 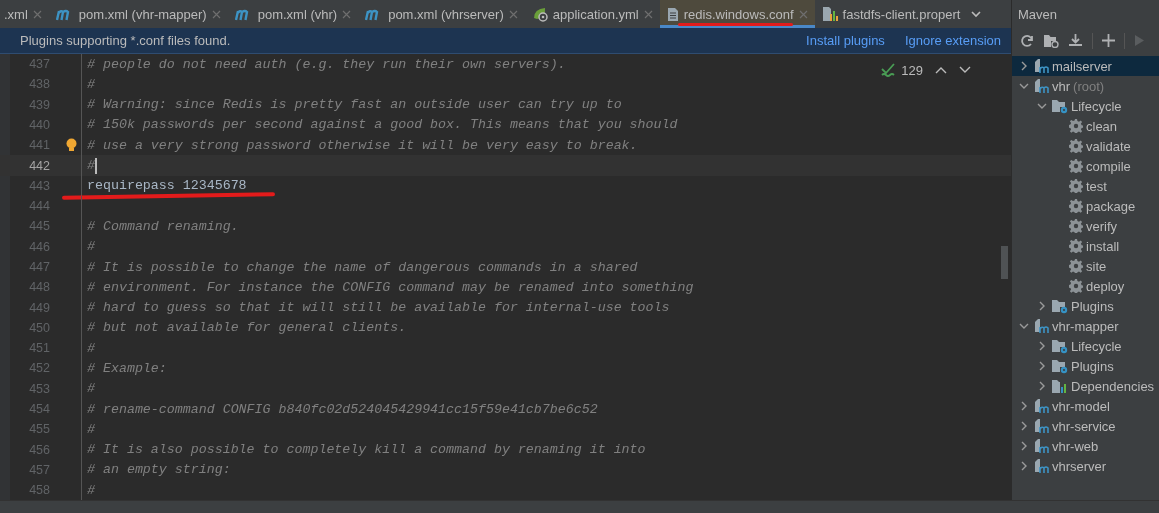 I want to click on line-number: 445, so click(x=39, y=226).